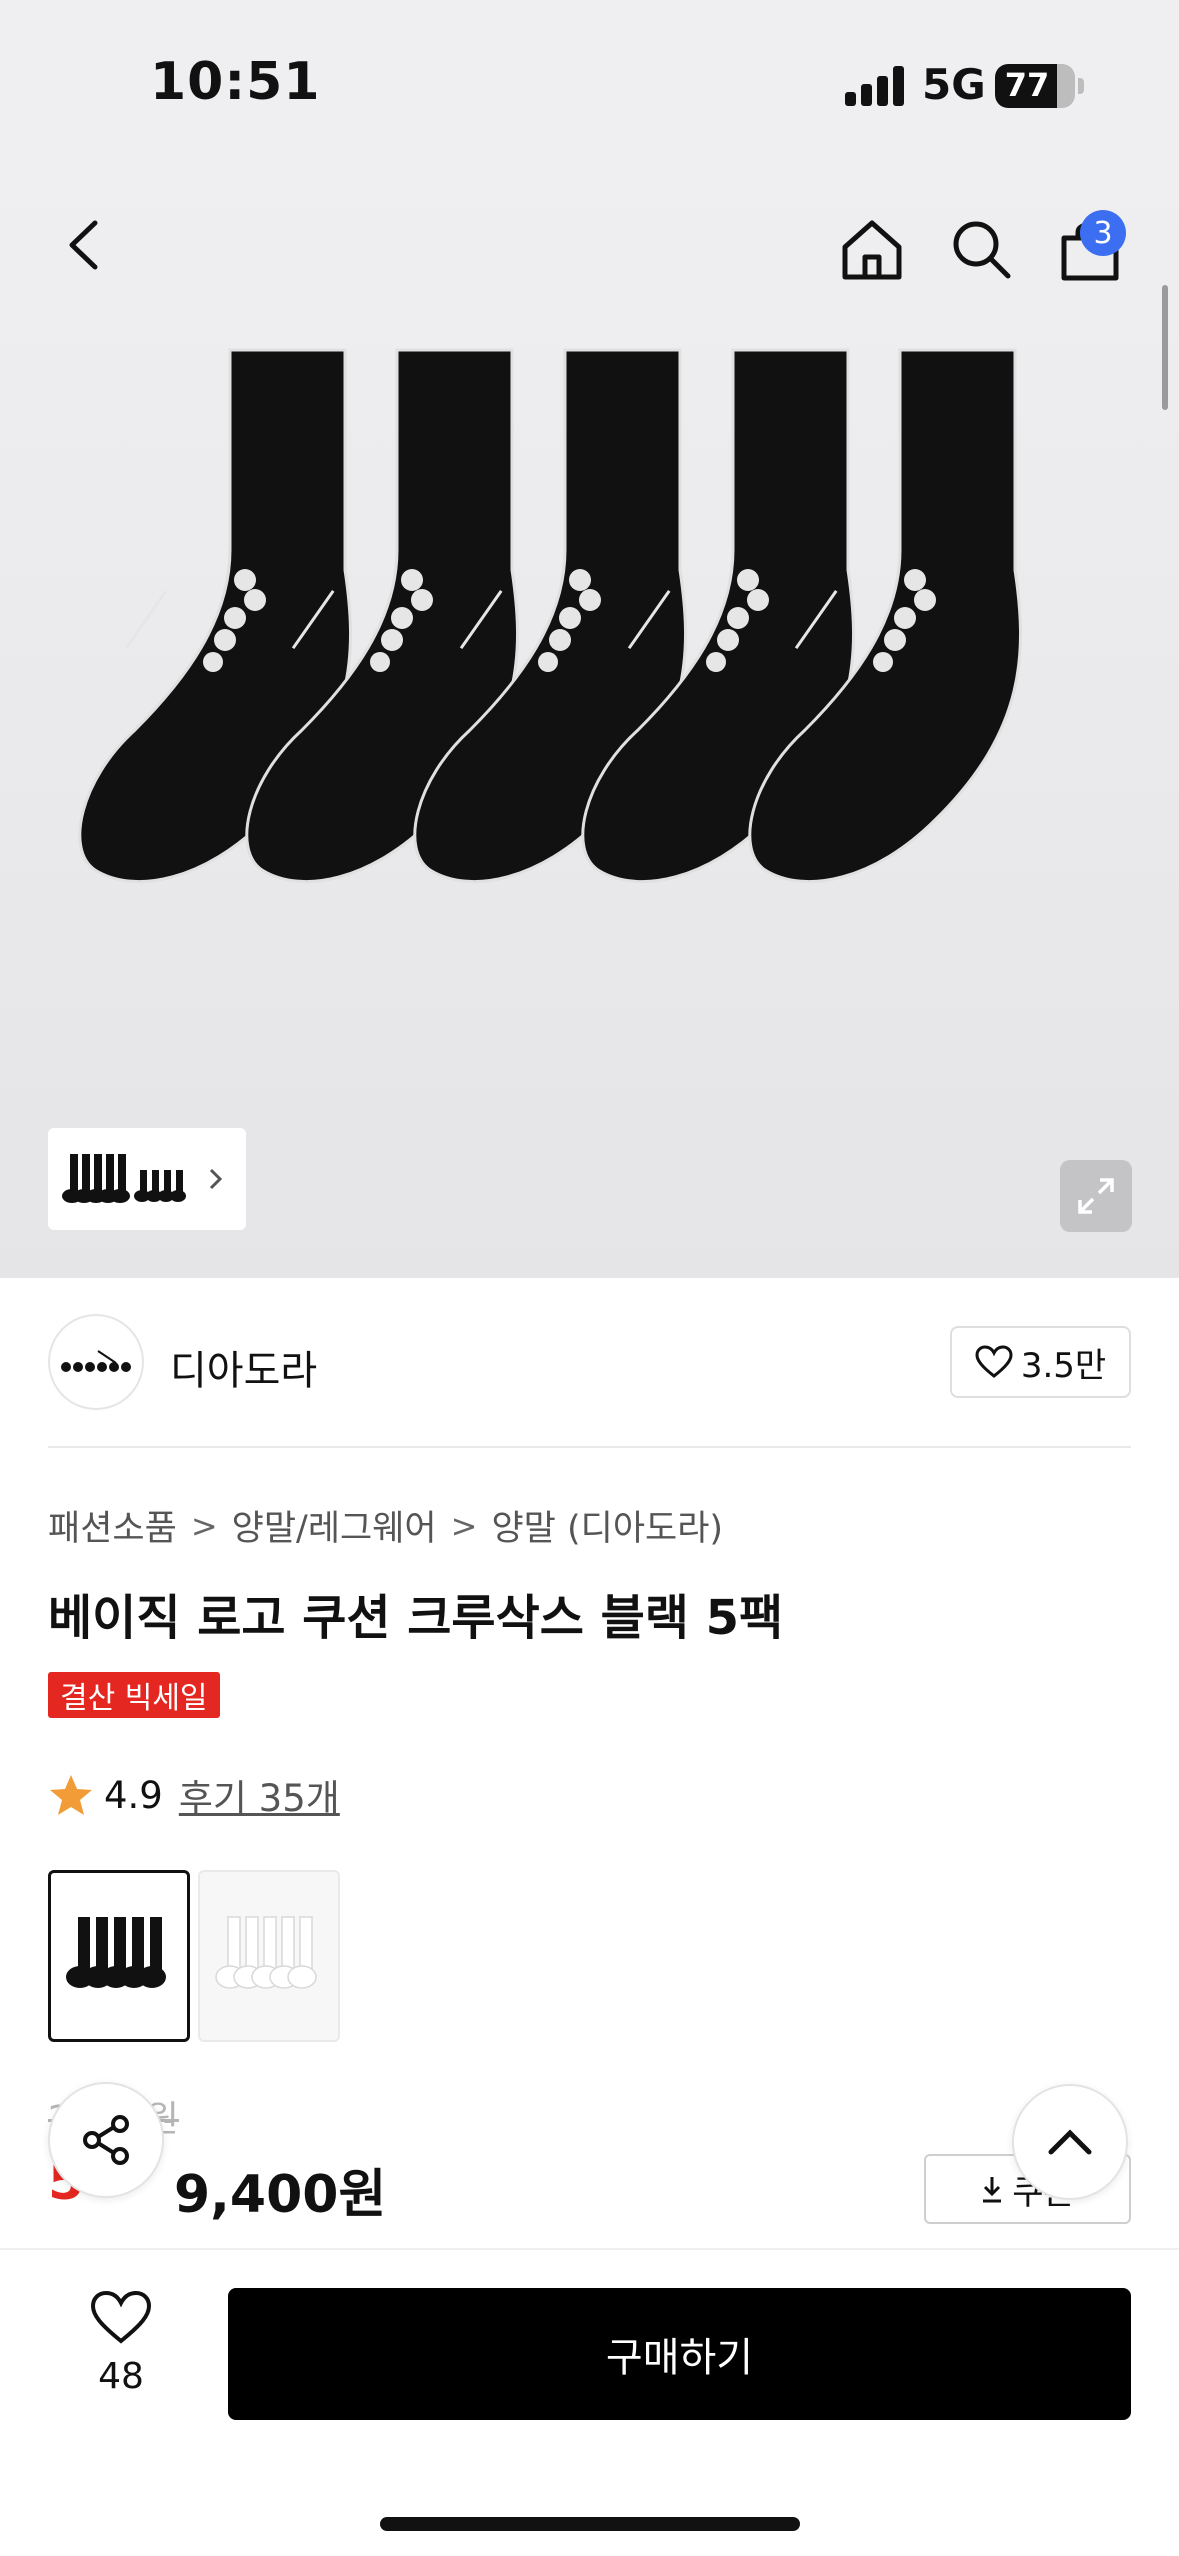 Image resolution: width=1179 pixels, height=2556 pixels. I want to click on review-link: 후기 35개, so click(259, 1795).